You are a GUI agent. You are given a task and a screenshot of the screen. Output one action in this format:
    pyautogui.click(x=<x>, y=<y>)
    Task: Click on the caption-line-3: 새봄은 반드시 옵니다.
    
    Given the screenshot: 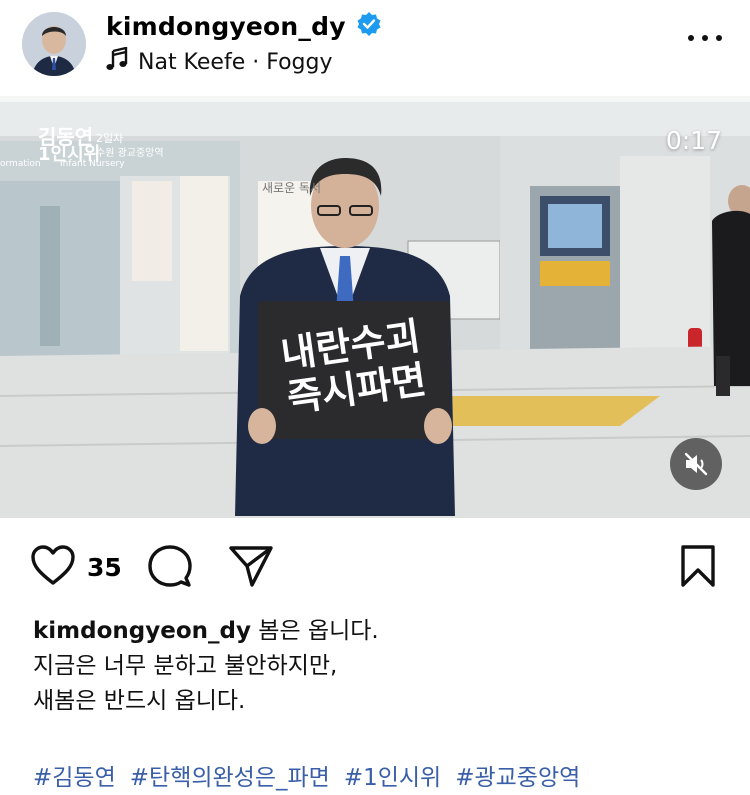 What is the action you would take?
    pyautogui.click(x=139, y=701)
    